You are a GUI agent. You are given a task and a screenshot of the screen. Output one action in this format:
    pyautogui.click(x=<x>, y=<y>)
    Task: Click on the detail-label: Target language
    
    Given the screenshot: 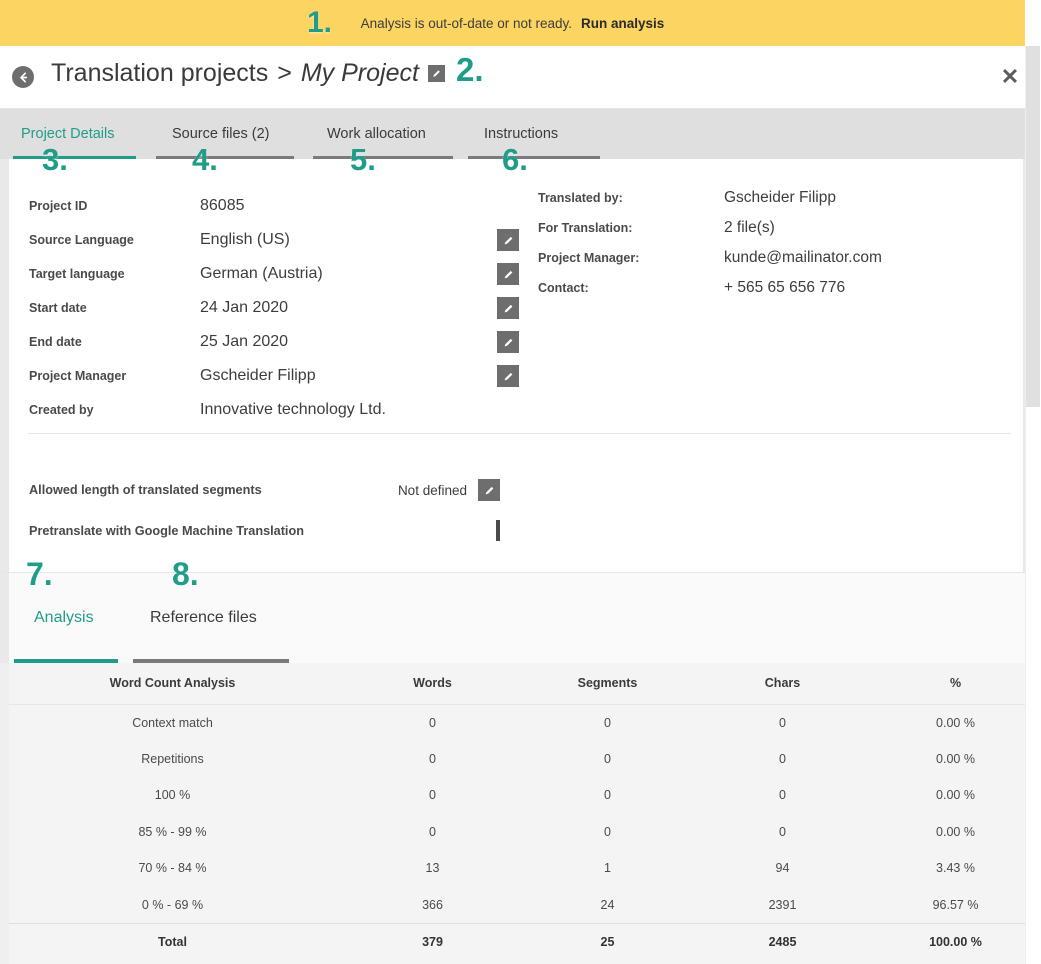 What is the action you would take?
    pyautogui.click(x=77, y=274)
    